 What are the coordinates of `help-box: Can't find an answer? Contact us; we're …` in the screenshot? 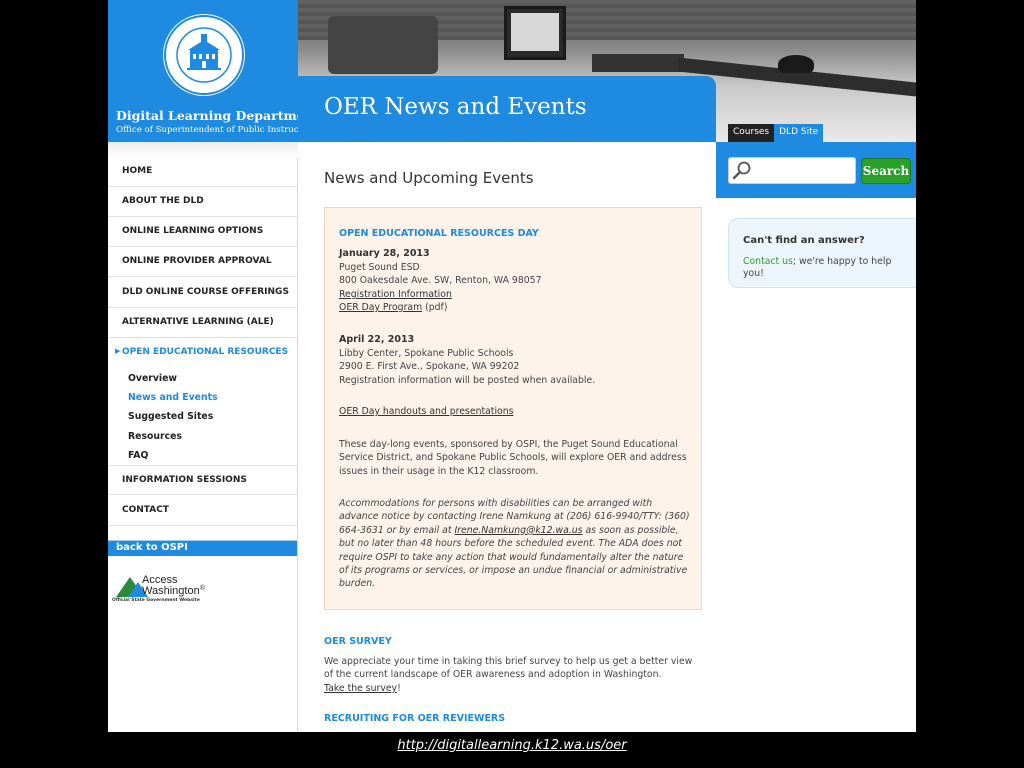 It's located at (822, 253).